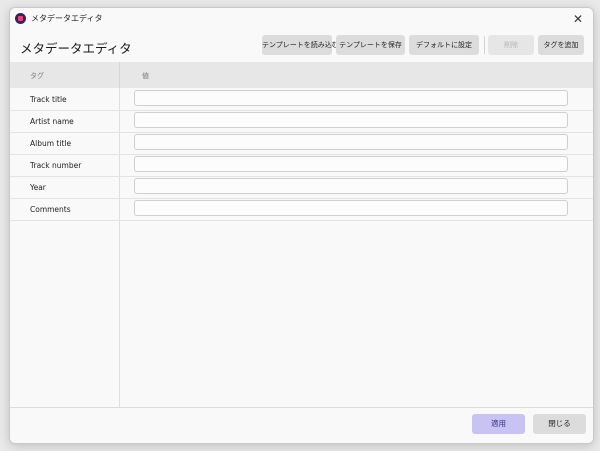  I want to click on table-row: Artist name, so click(301, 121).